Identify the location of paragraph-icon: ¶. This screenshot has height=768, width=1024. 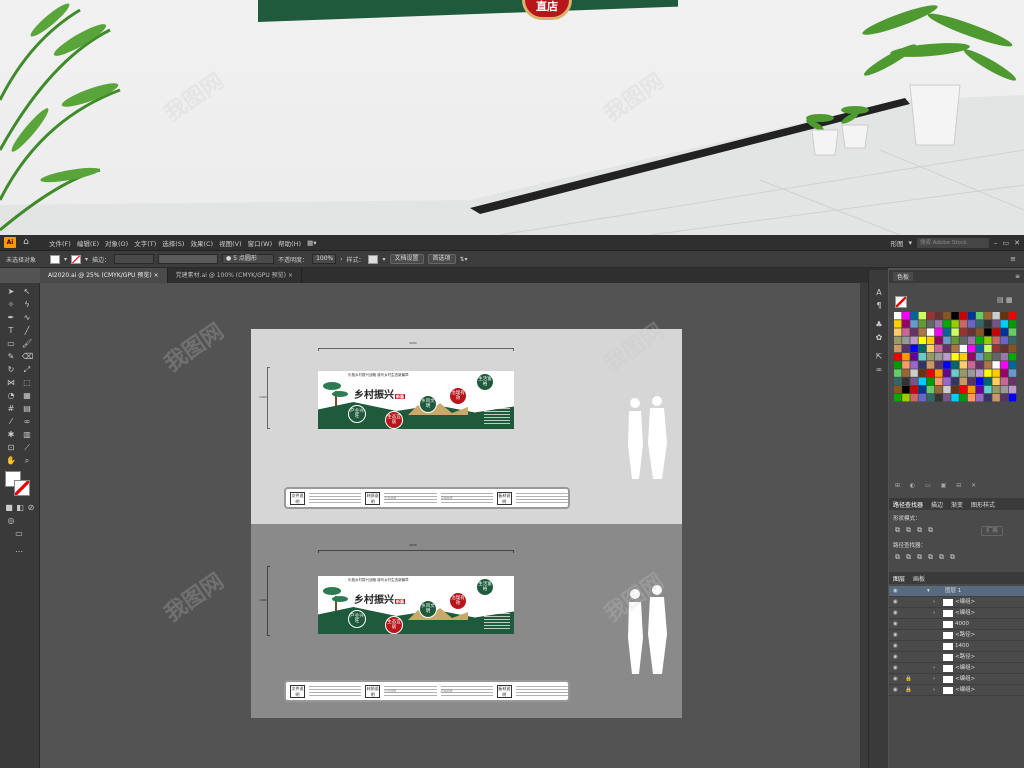
(879, 306).